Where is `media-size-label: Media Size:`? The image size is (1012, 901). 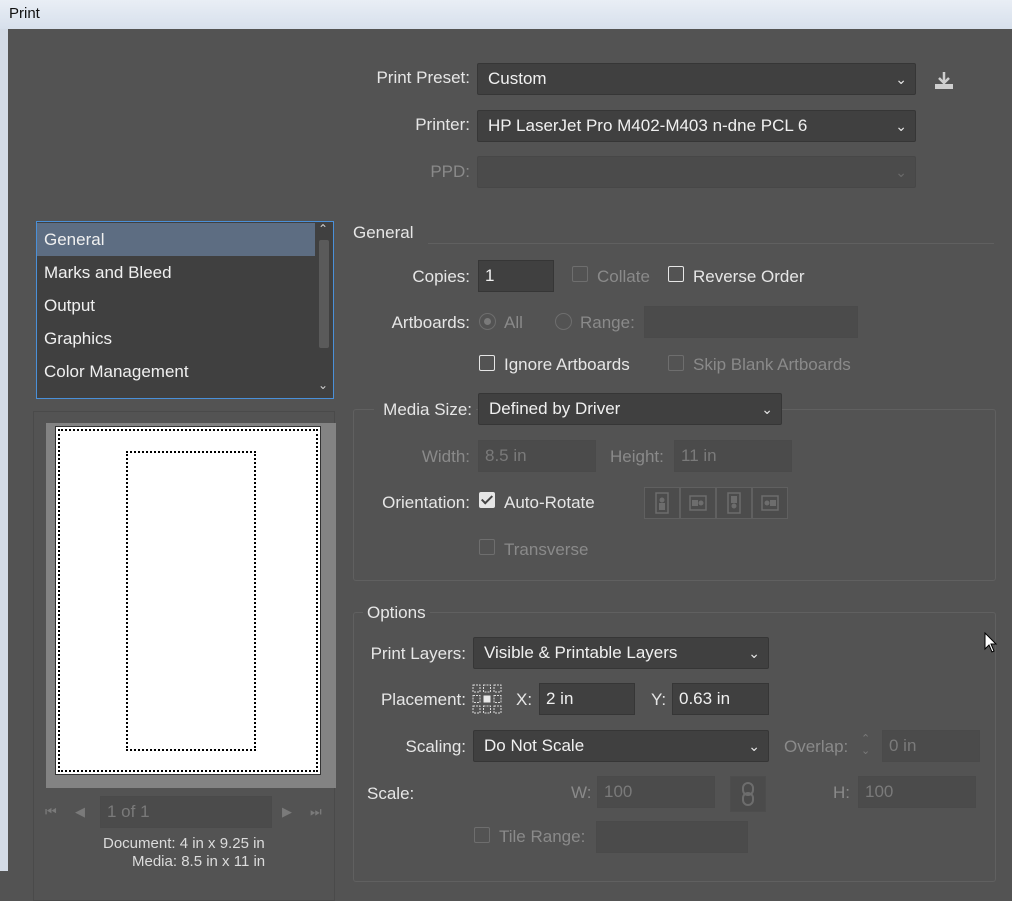
media-size-label: Media Size: is located at coordinates (425, 410).